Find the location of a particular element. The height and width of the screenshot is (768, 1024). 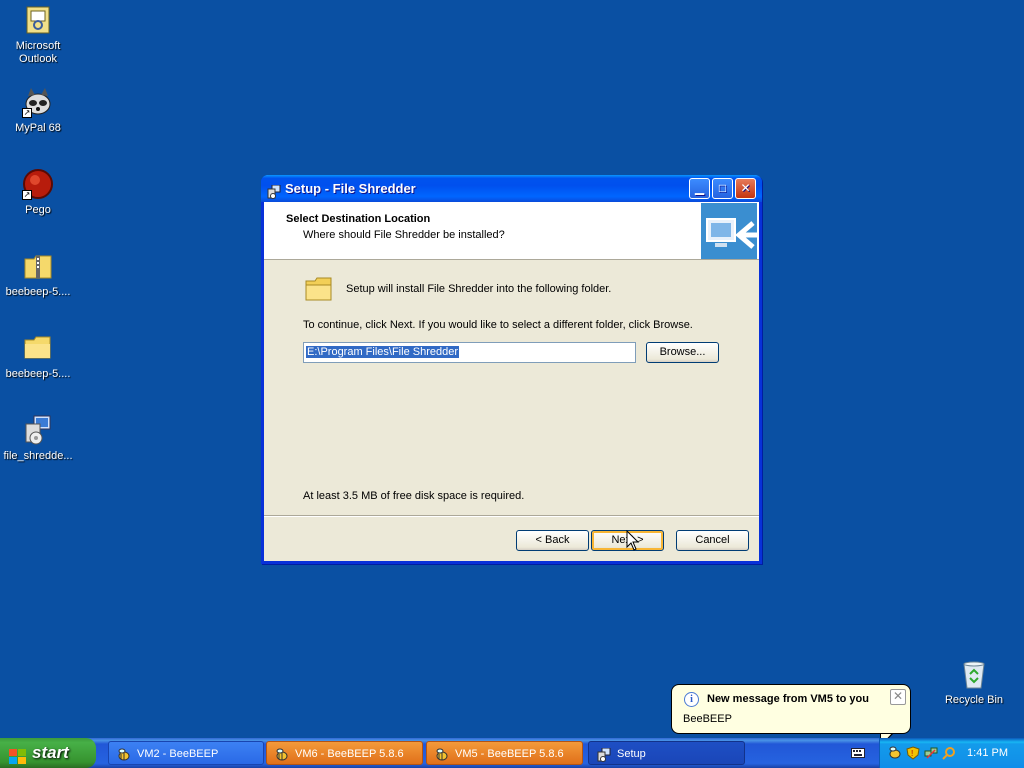

zip-folder-icon is located at coordinates (38, 266).